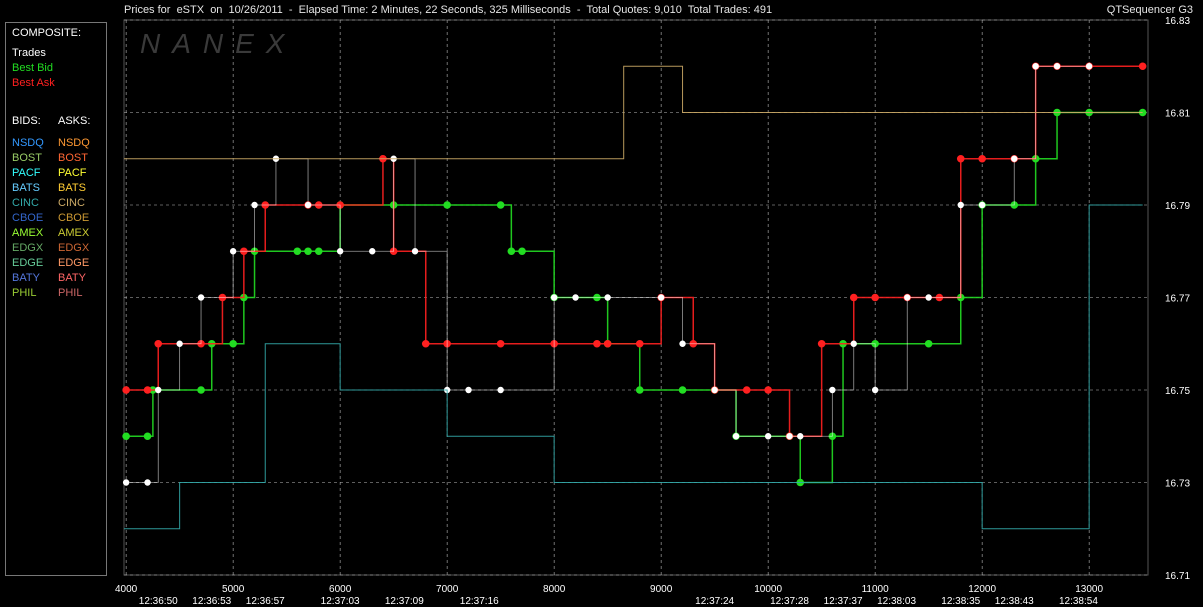  What do you see at coordinates (447, 589) in the screenshot?
I see `x-tick-label: 7000` at bounding box center [447, 589].